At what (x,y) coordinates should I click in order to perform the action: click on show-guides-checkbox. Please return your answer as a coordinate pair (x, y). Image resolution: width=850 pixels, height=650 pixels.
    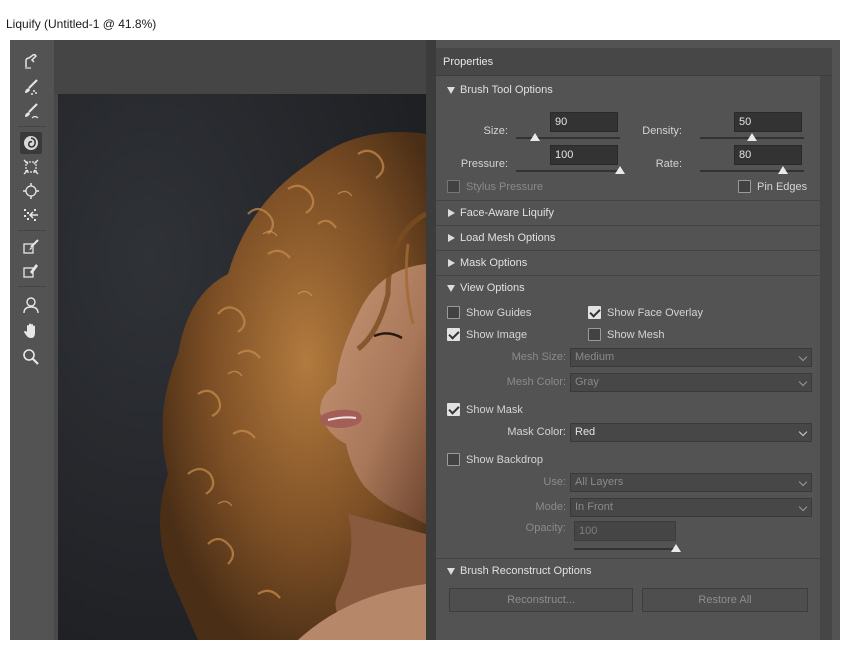
    Looking at the image, I should click on (453, 312).